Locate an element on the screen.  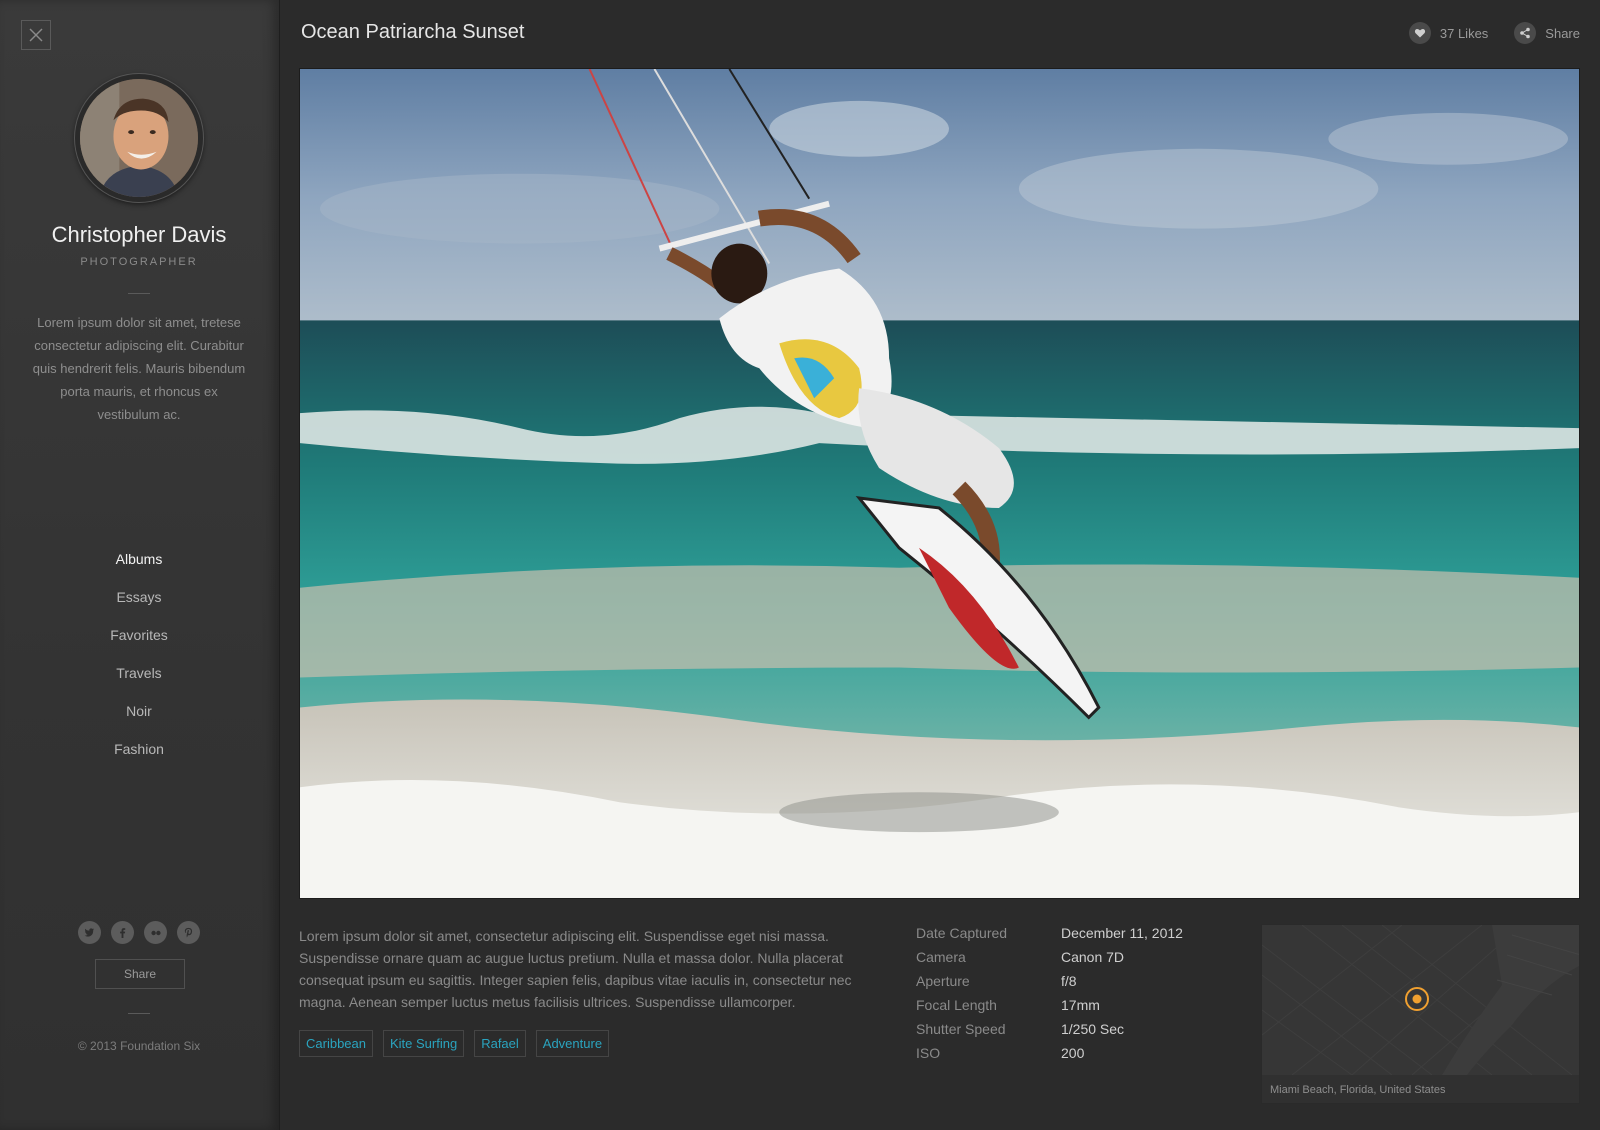
tag-adventure: Adventure is located at coordinates (572, 1043).